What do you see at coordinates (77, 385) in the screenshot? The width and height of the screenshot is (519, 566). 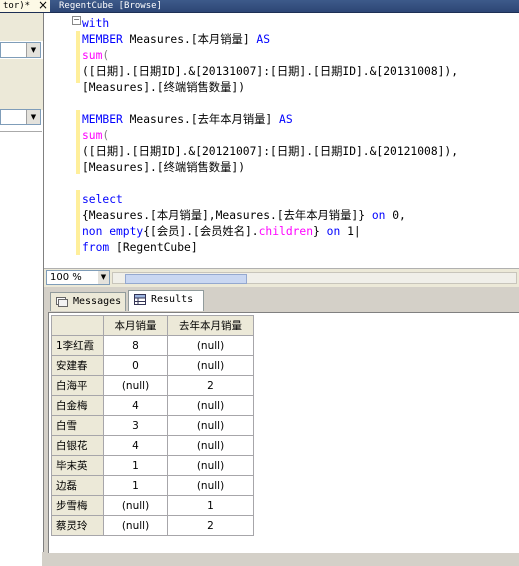 I see `row-header: 白海平` at bounding box center [77, 385].